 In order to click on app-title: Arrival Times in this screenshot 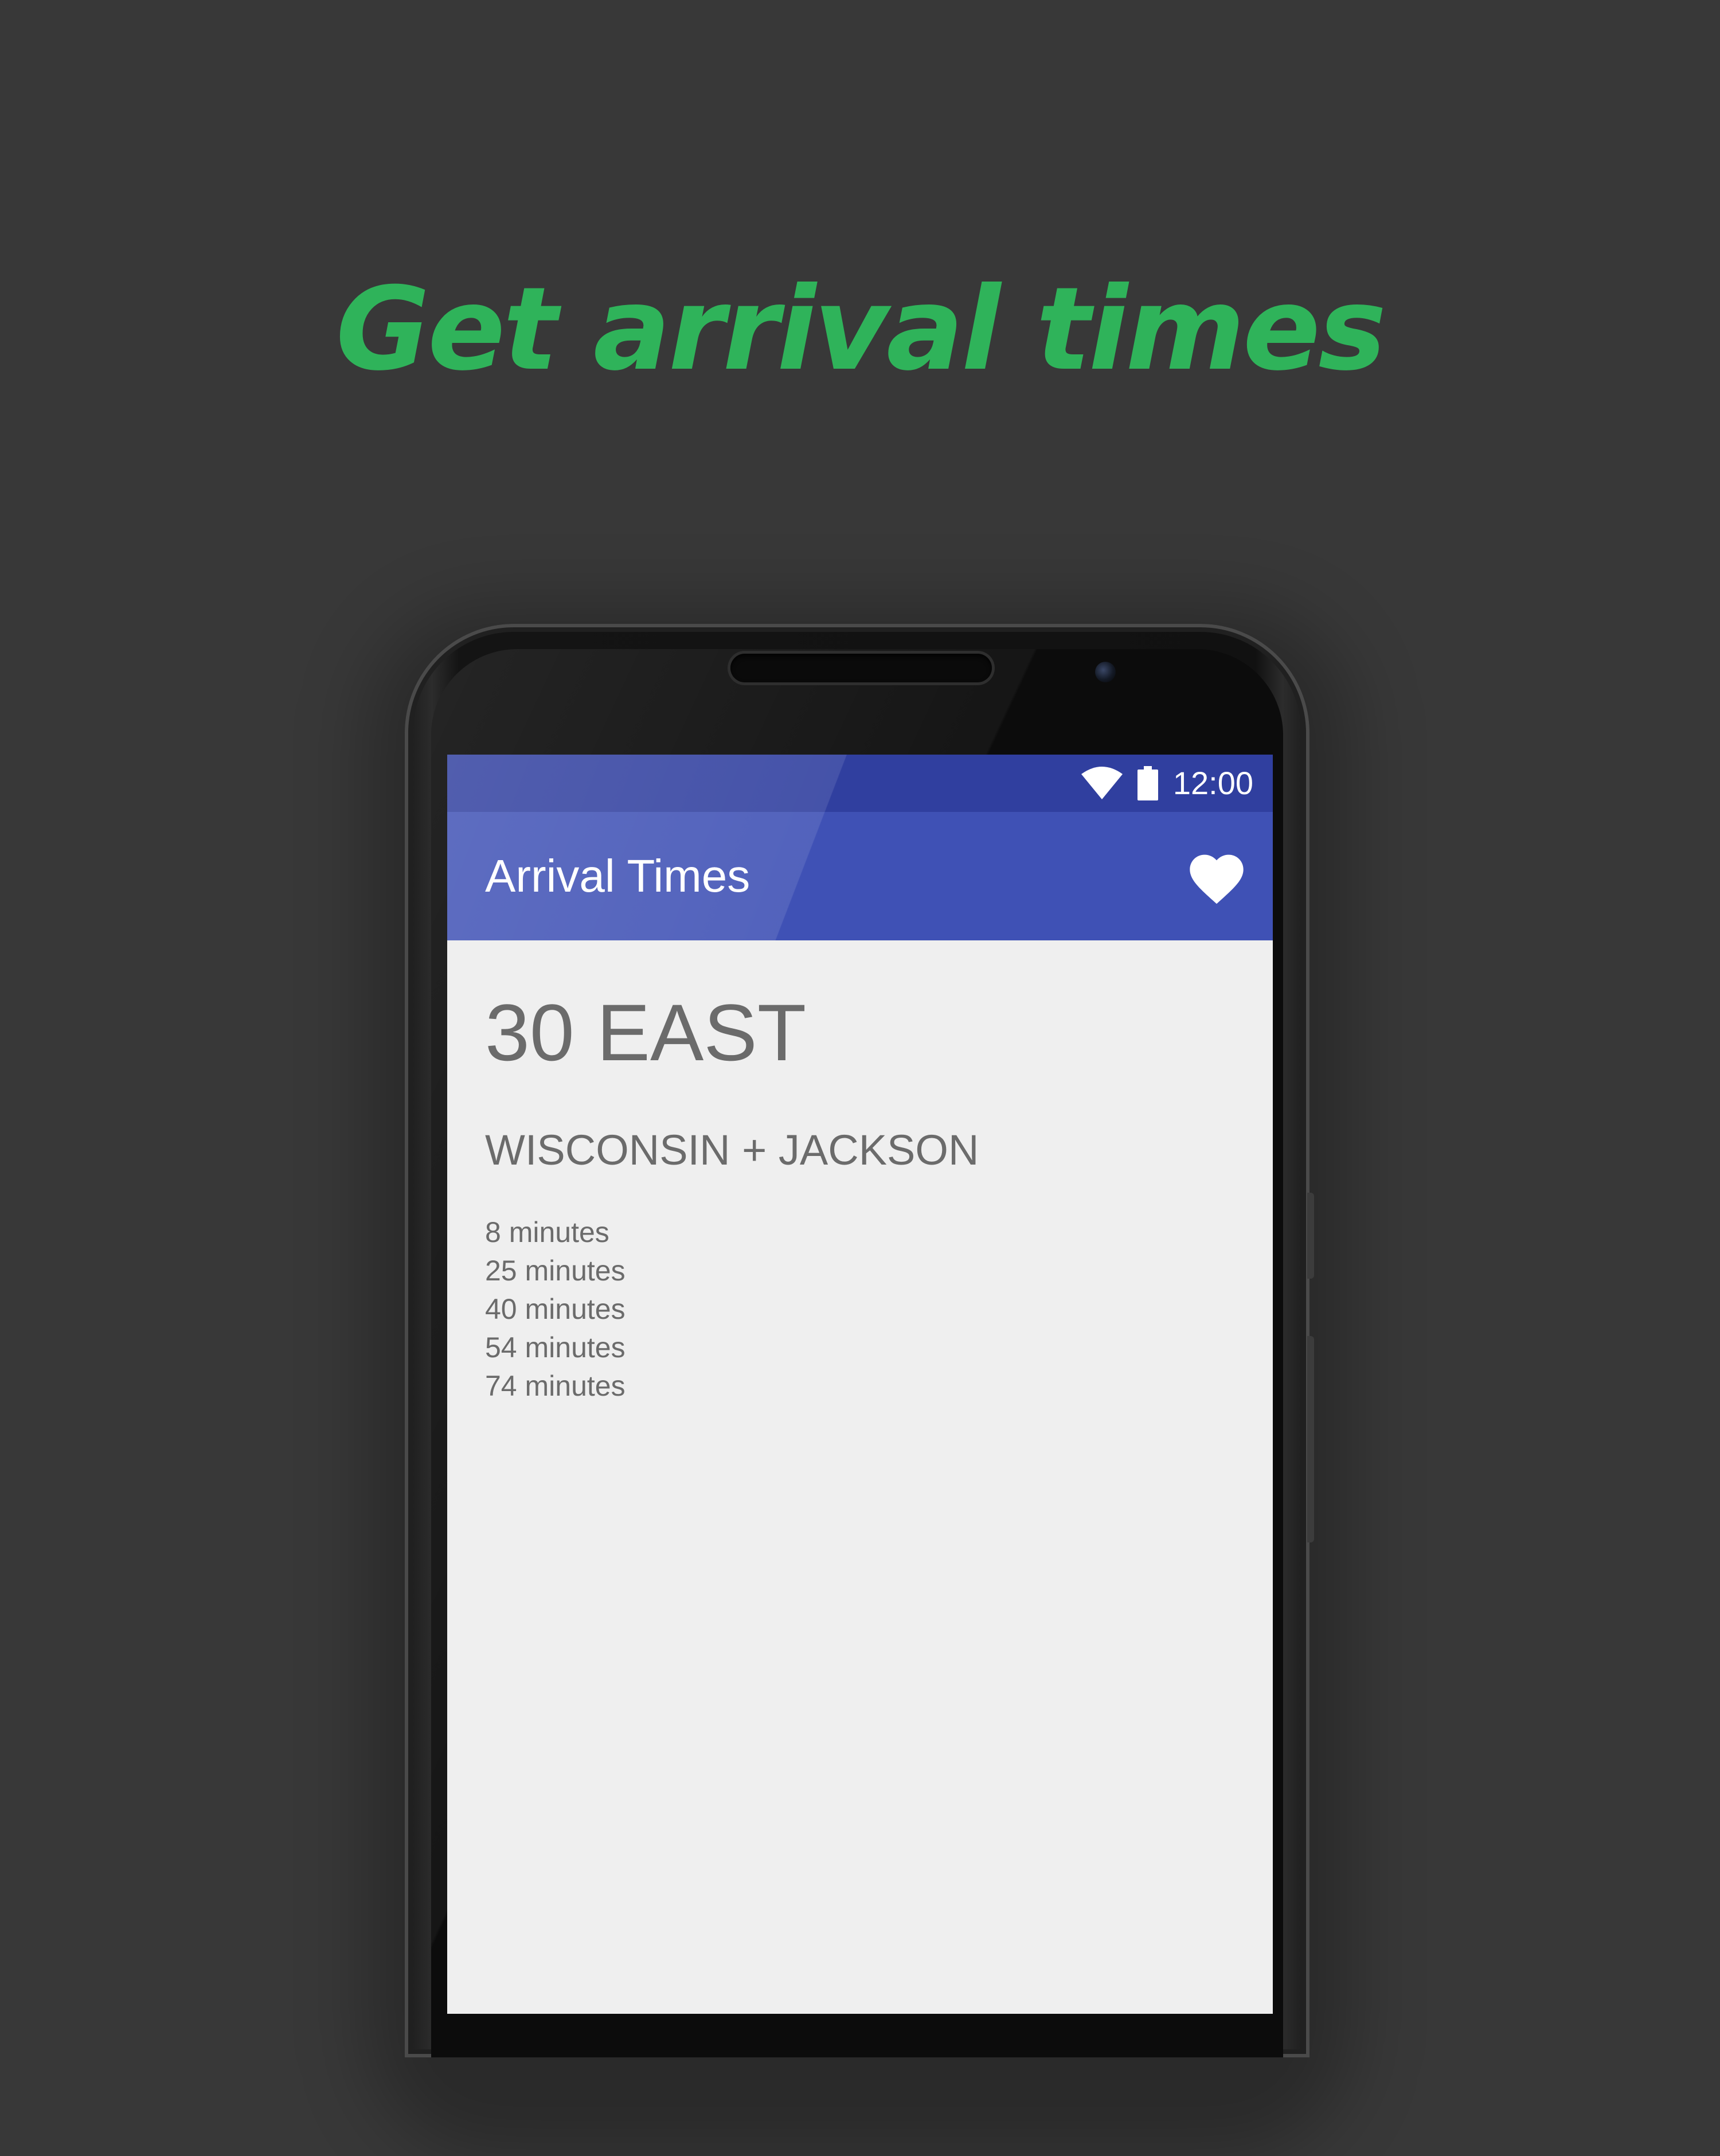, I will do `click(618, 875)`.